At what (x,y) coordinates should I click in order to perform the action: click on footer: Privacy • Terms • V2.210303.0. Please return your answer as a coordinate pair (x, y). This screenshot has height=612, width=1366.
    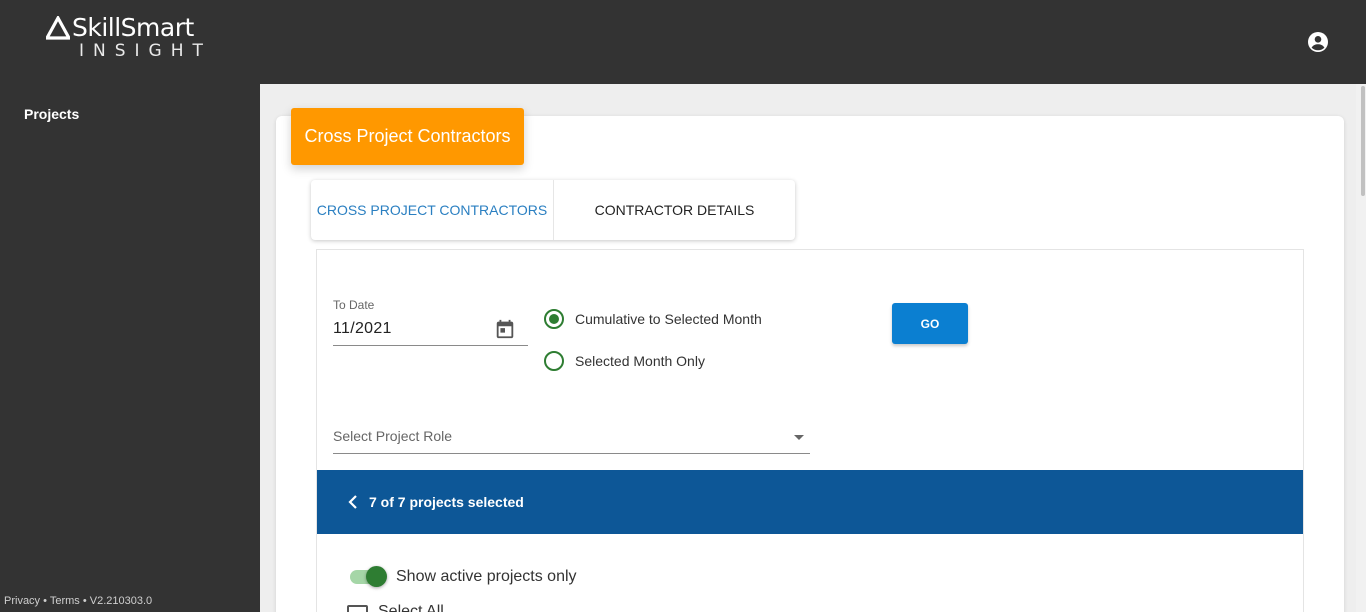
    Looking at the image, I should click on (78, 601).